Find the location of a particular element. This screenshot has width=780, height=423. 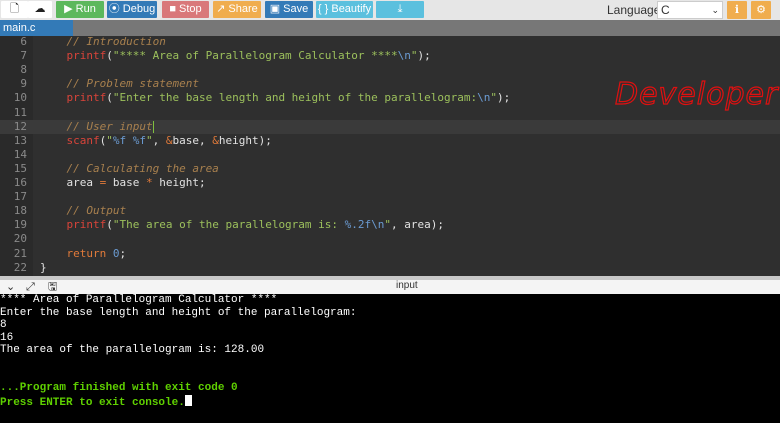

debug-label: Debug is located at coordinates (139, 9).